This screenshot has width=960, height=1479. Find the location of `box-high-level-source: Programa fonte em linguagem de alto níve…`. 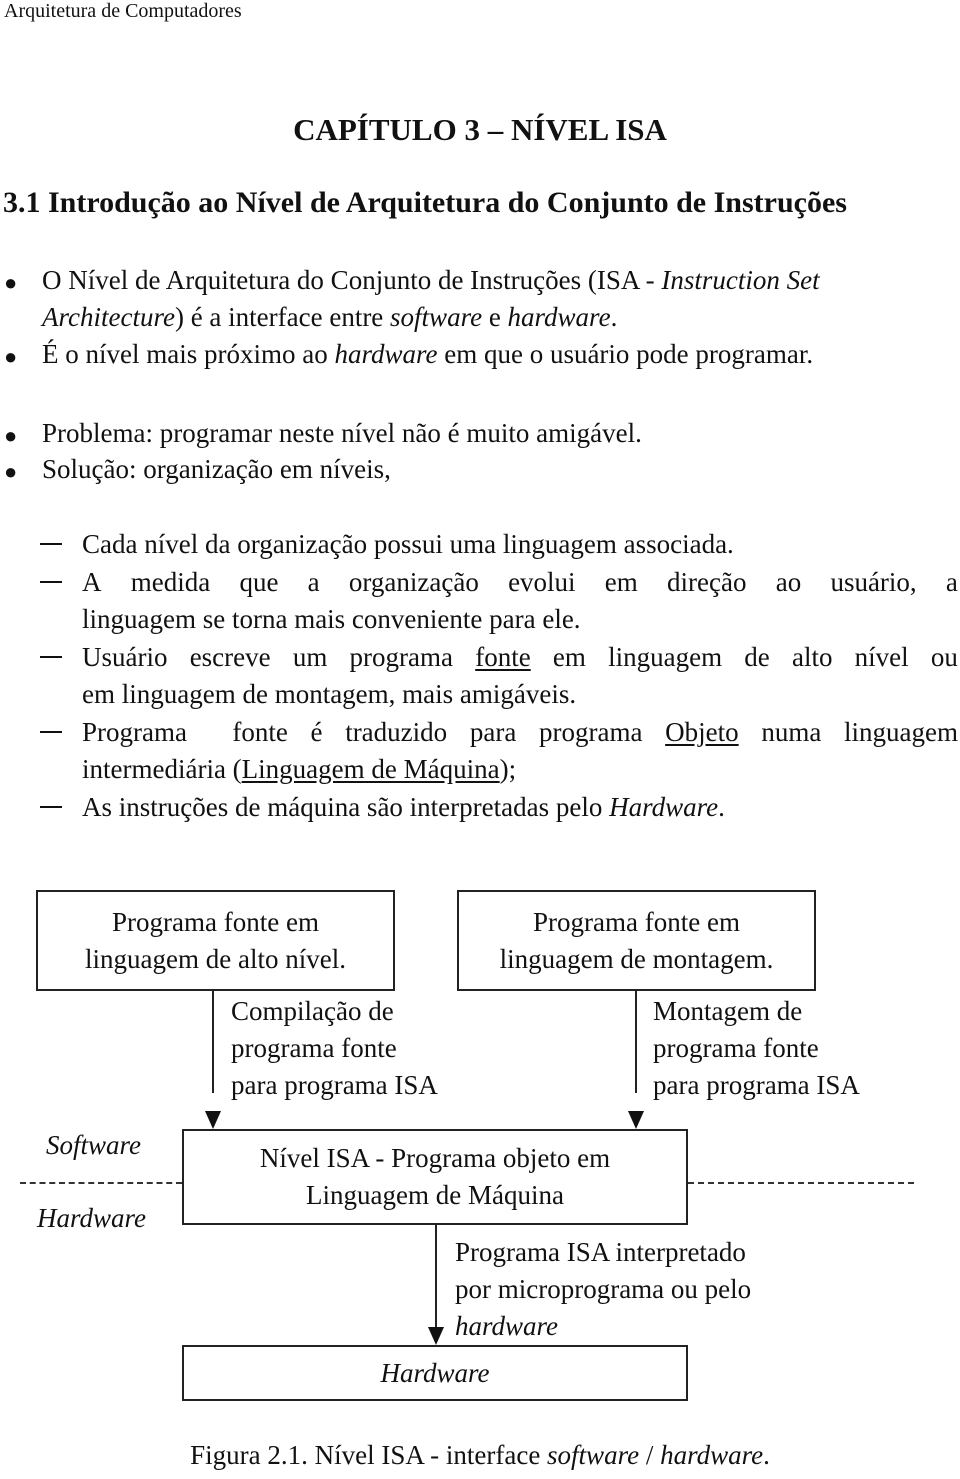

box-high-level-source: Programa fonte em linguagem de alto níve… is located at coordinates (215, 940).